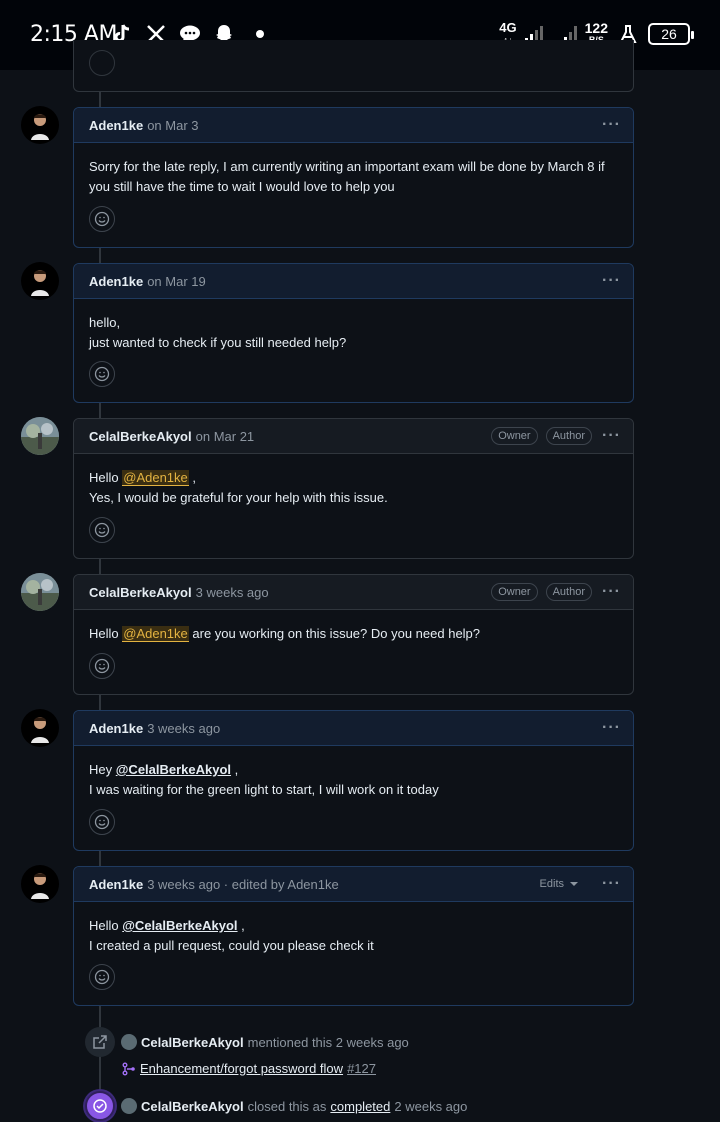 The width and height of the screenshot is (720, 1122). Describe the element at coordinates (574, 884) in the screenshot. I see `caret-down-icon` at that location.